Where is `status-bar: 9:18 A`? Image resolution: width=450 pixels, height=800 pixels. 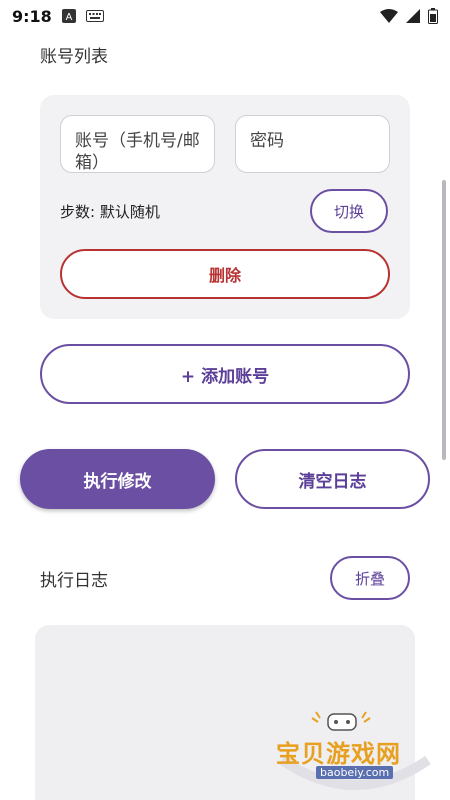
status-bar: 9:18 A is located at coordinates (225, 16).